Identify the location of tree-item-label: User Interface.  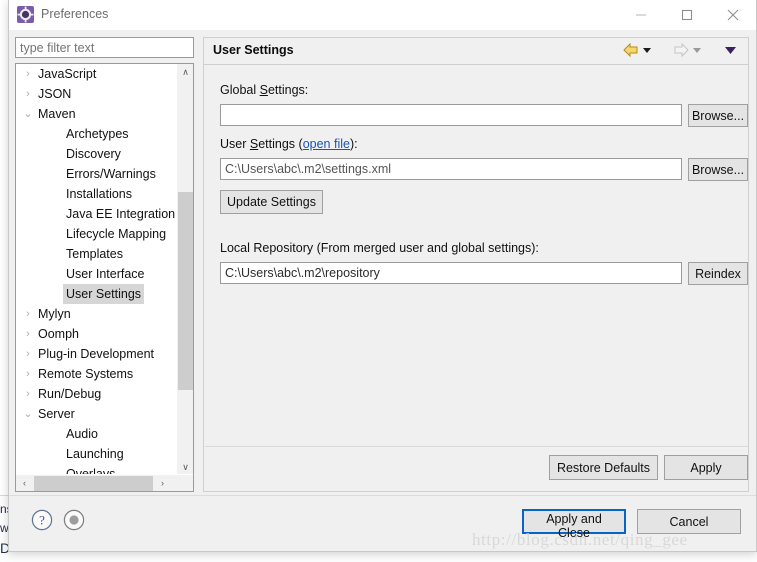
(105, 274).